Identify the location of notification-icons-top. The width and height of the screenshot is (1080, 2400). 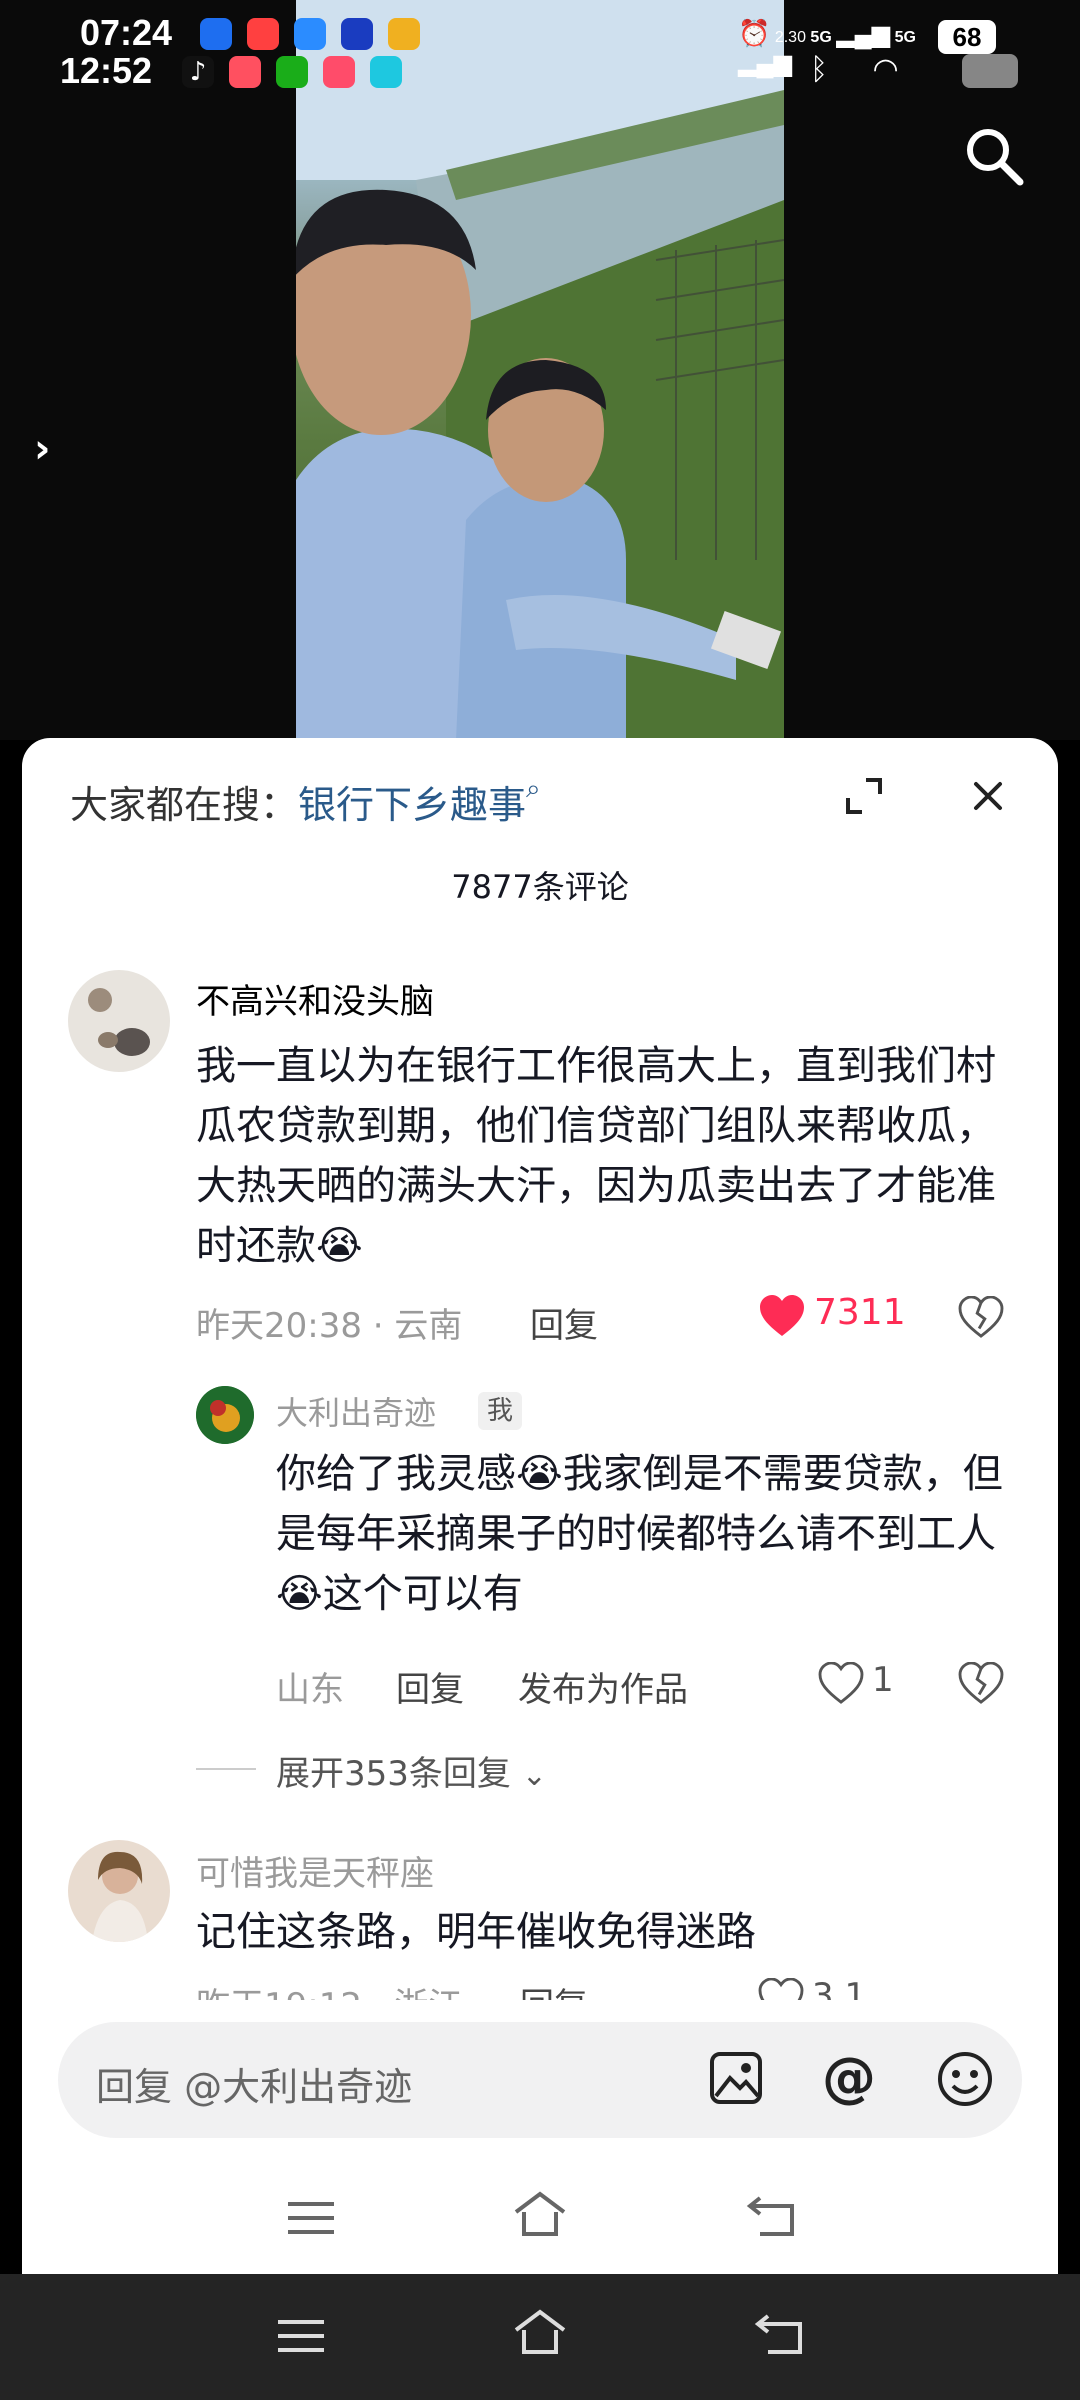
(315, 34).